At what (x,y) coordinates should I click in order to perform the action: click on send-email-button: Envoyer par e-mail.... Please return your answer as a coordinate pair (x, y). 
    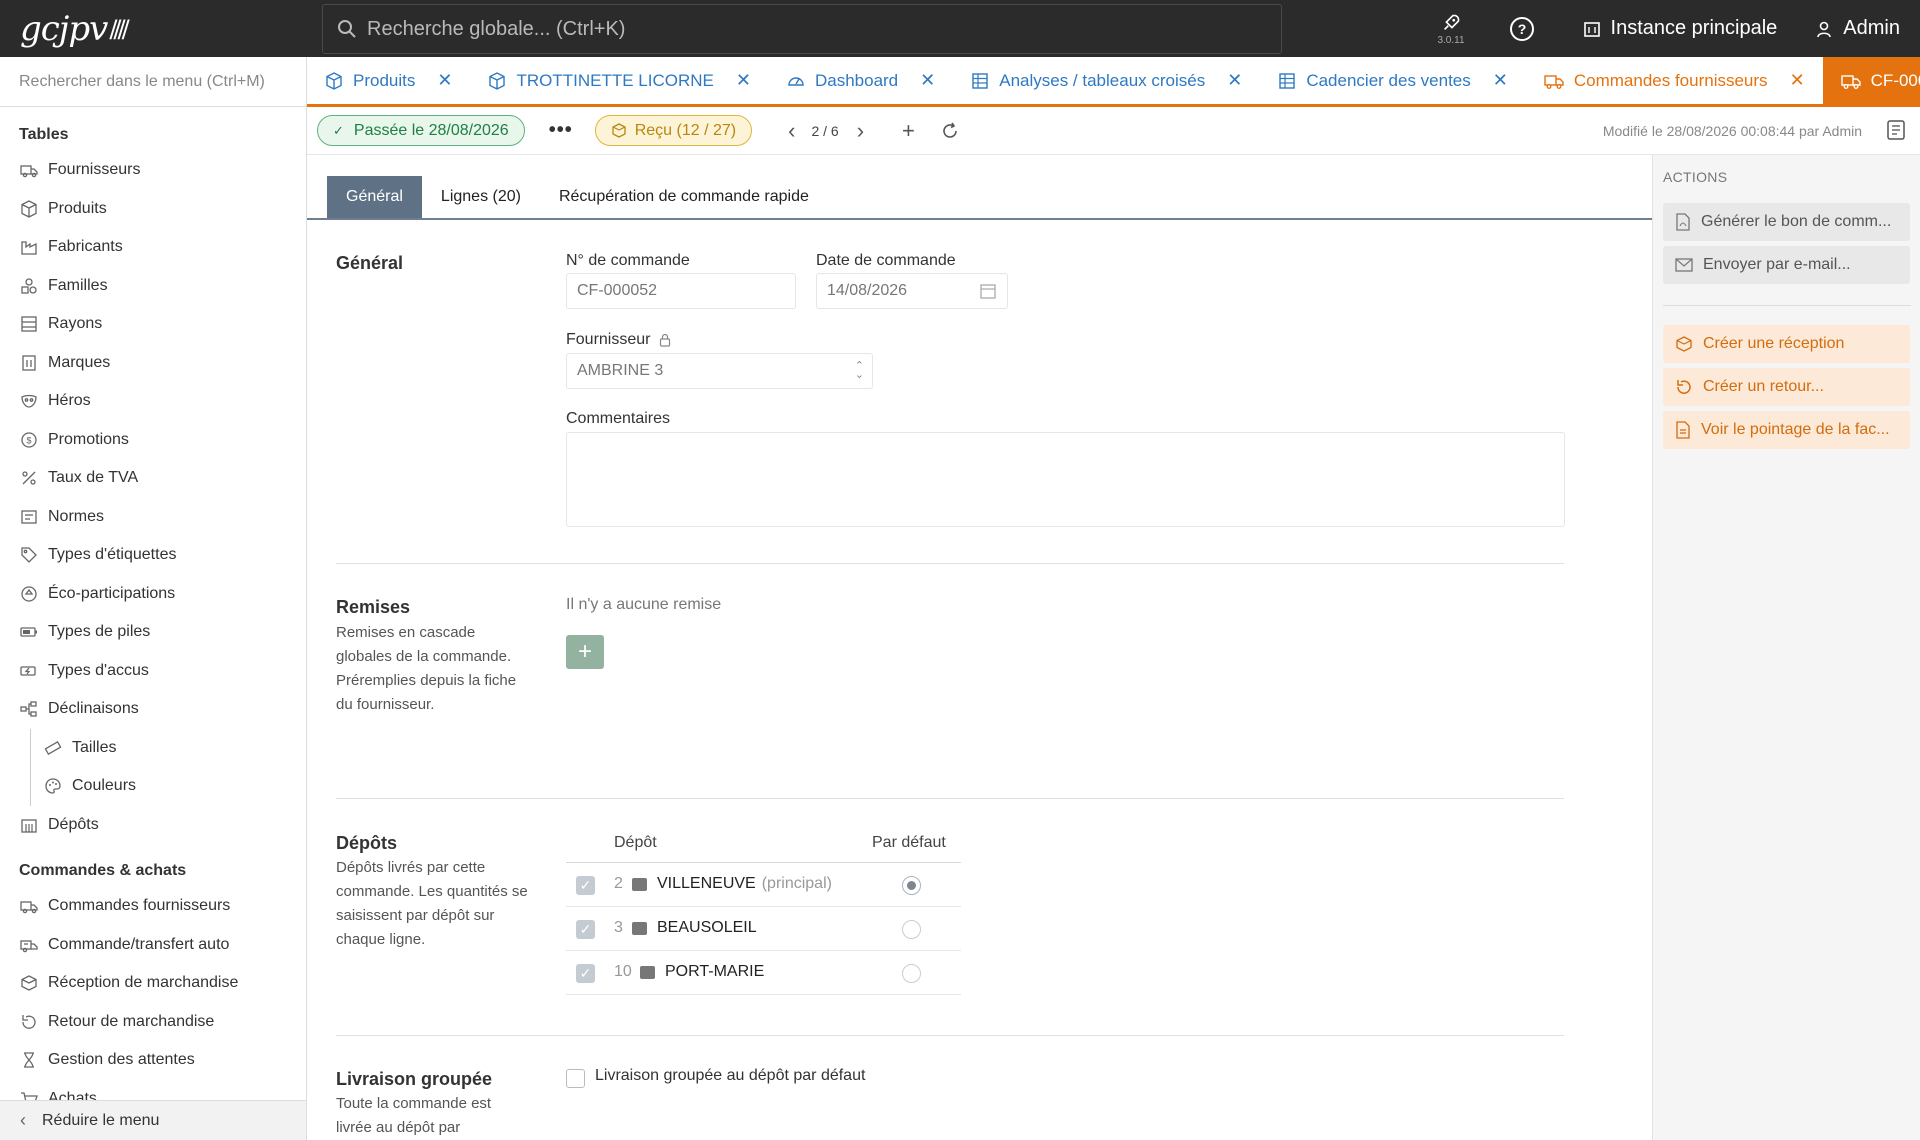
    Looking at the image, I should click on (1786, 265).